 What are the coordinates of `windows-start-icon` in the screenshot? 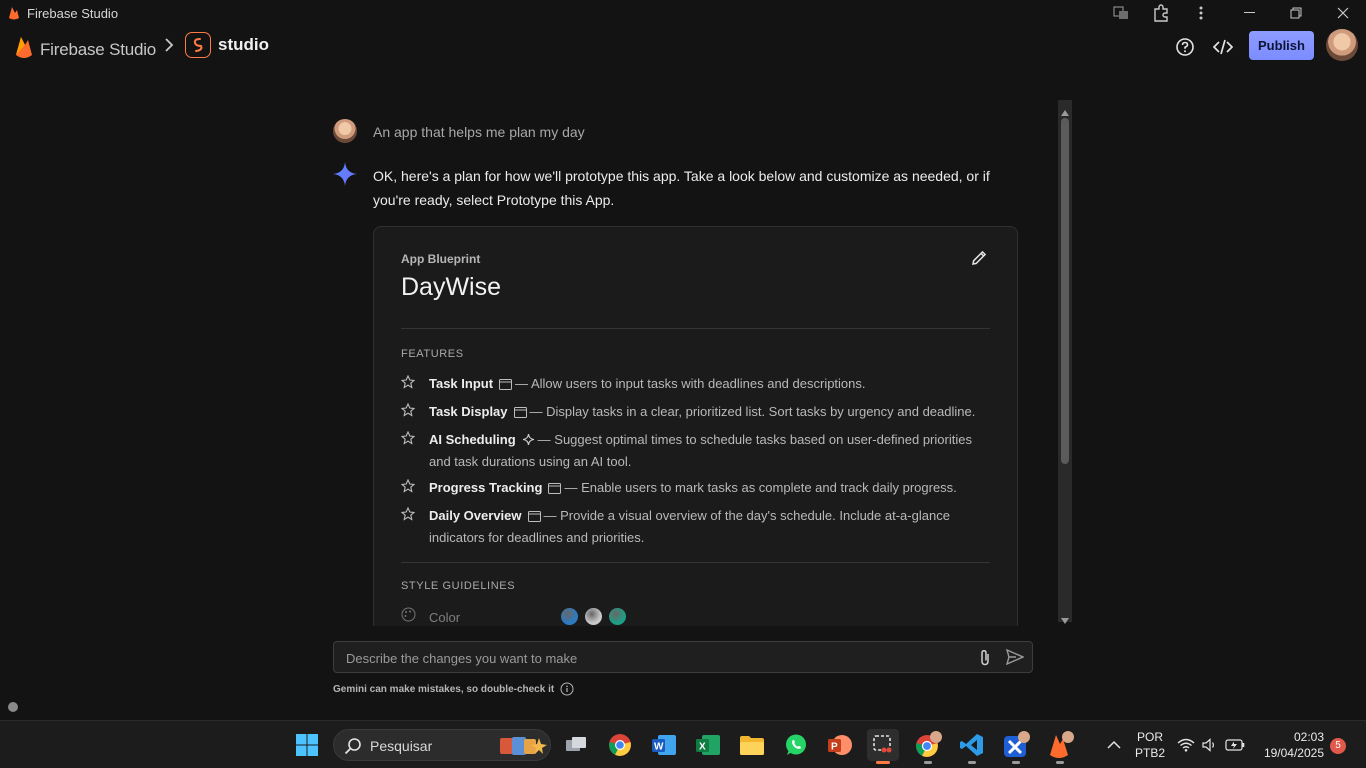 It's located at (307, 745).